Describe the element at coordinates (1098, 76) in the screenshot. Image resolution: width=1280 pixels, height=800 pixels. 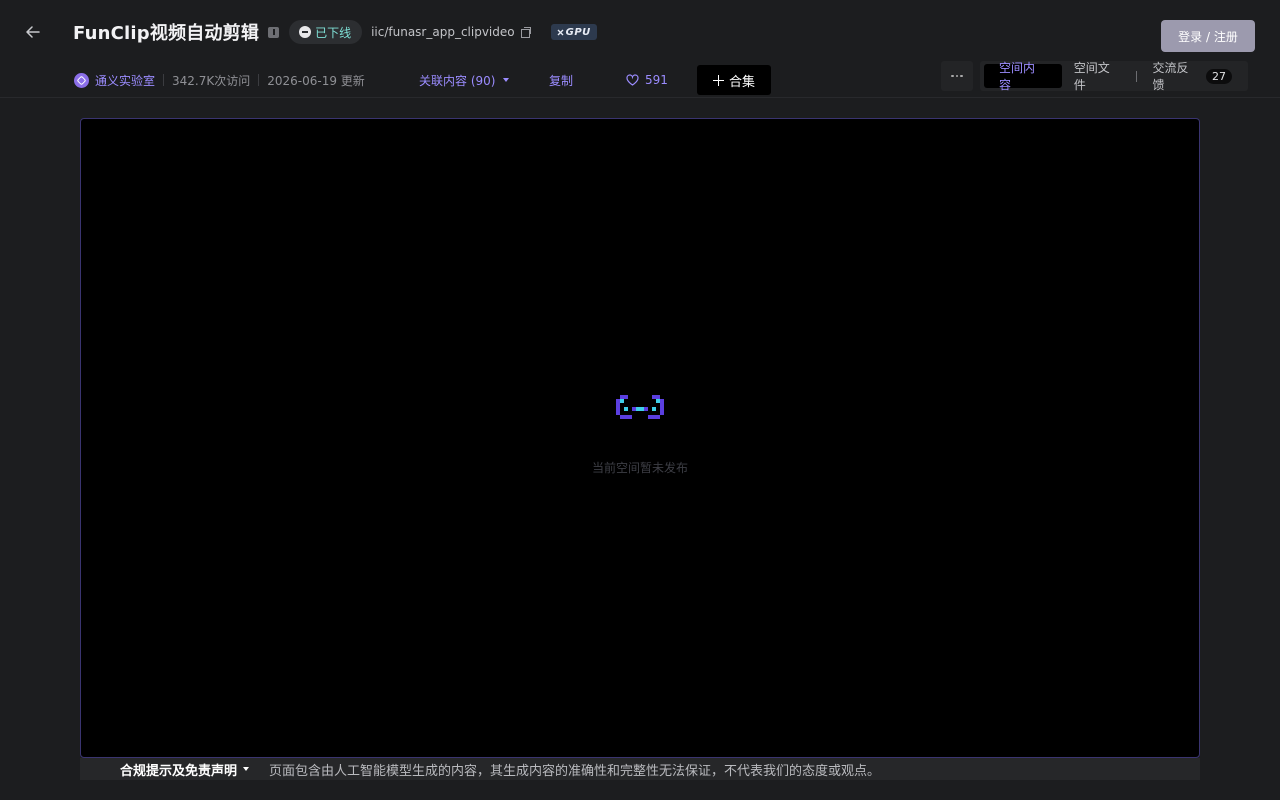
I see `tab-space-files: 空间文件` at that location.